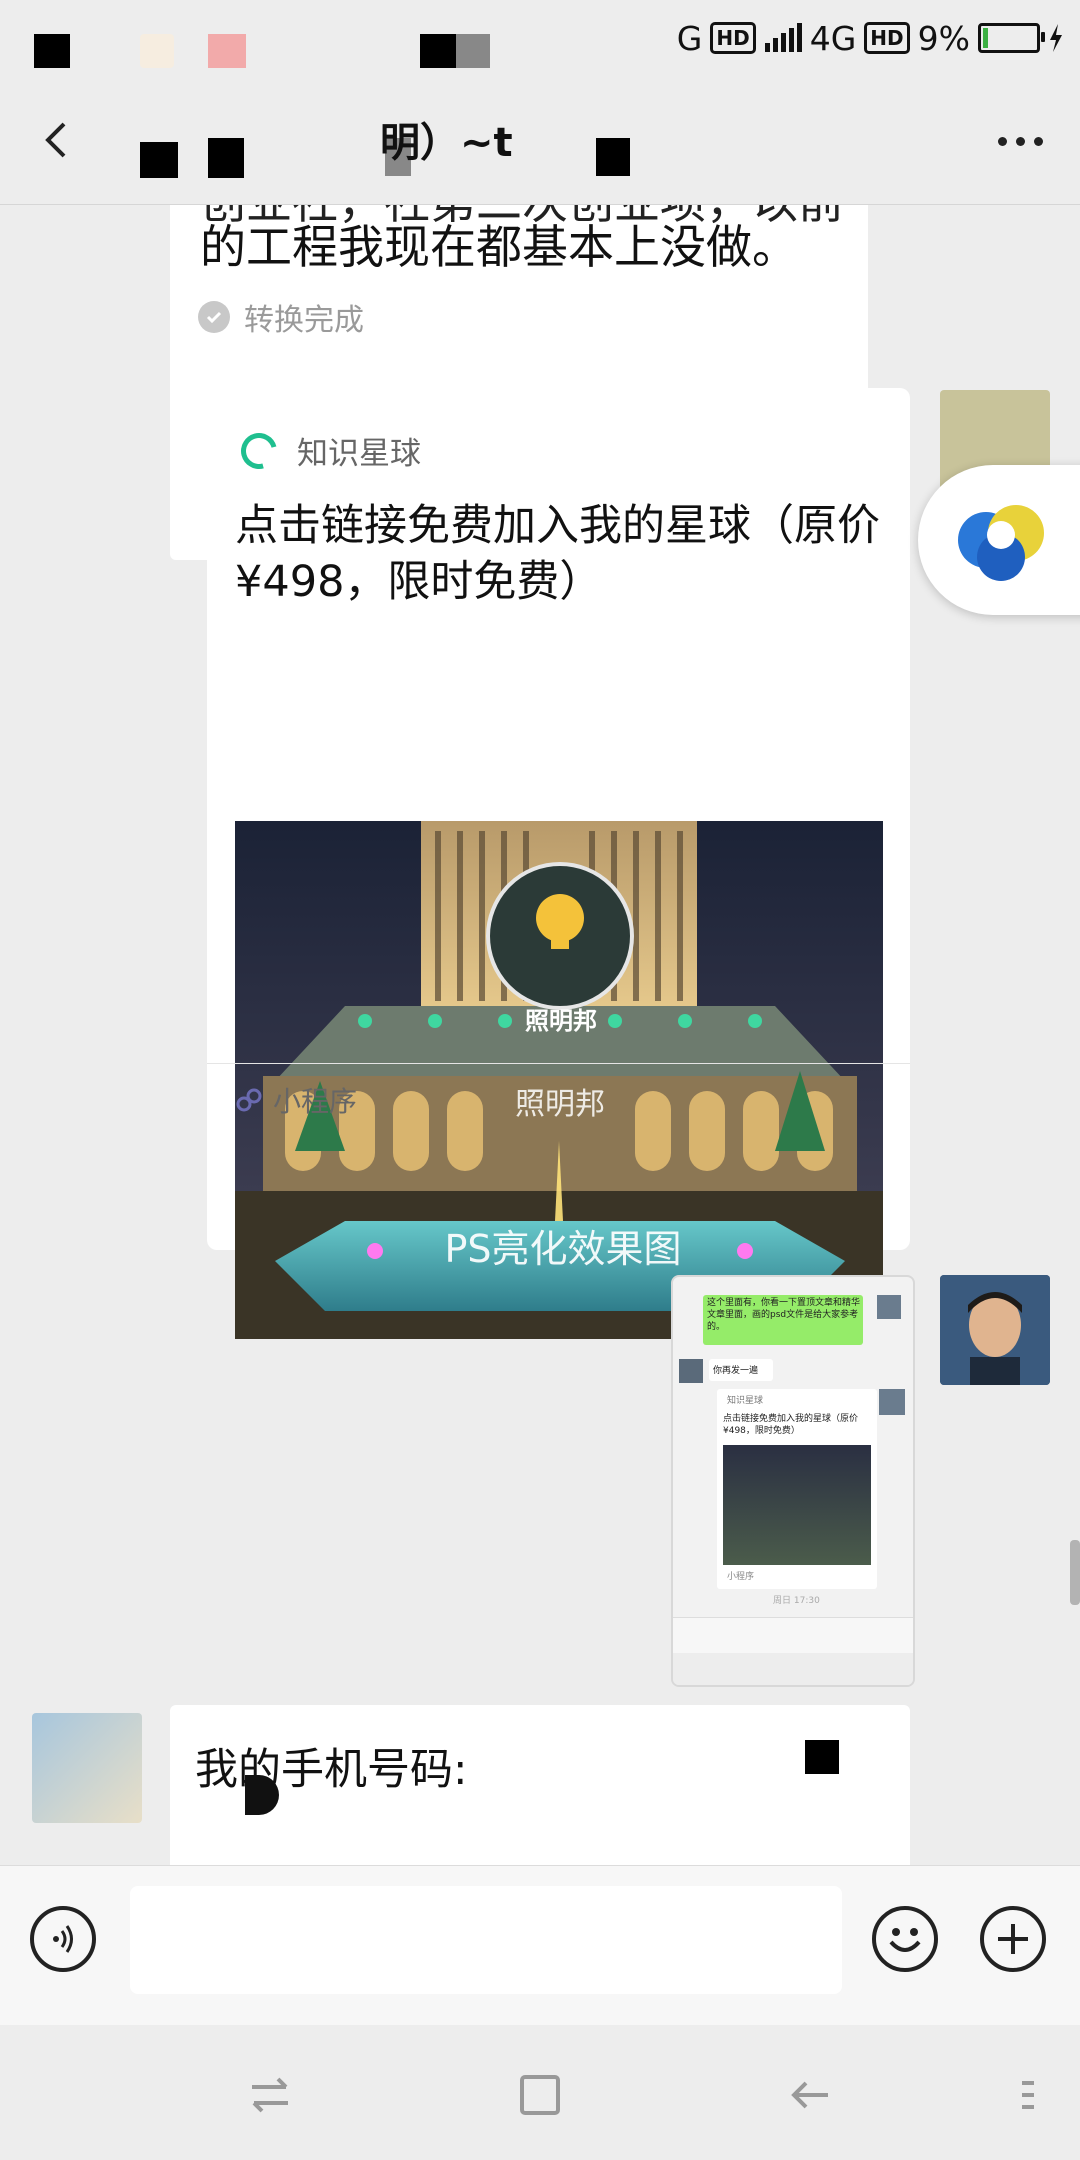 Image resolution: width=1080 pixels, height=2160 pixels. I want to click on battery-level, so click(986, 38).